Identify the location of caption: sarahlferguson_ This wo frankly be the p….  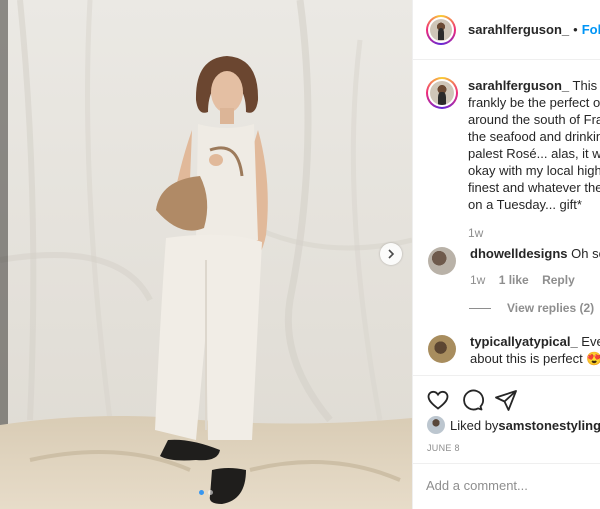
(513, 159).